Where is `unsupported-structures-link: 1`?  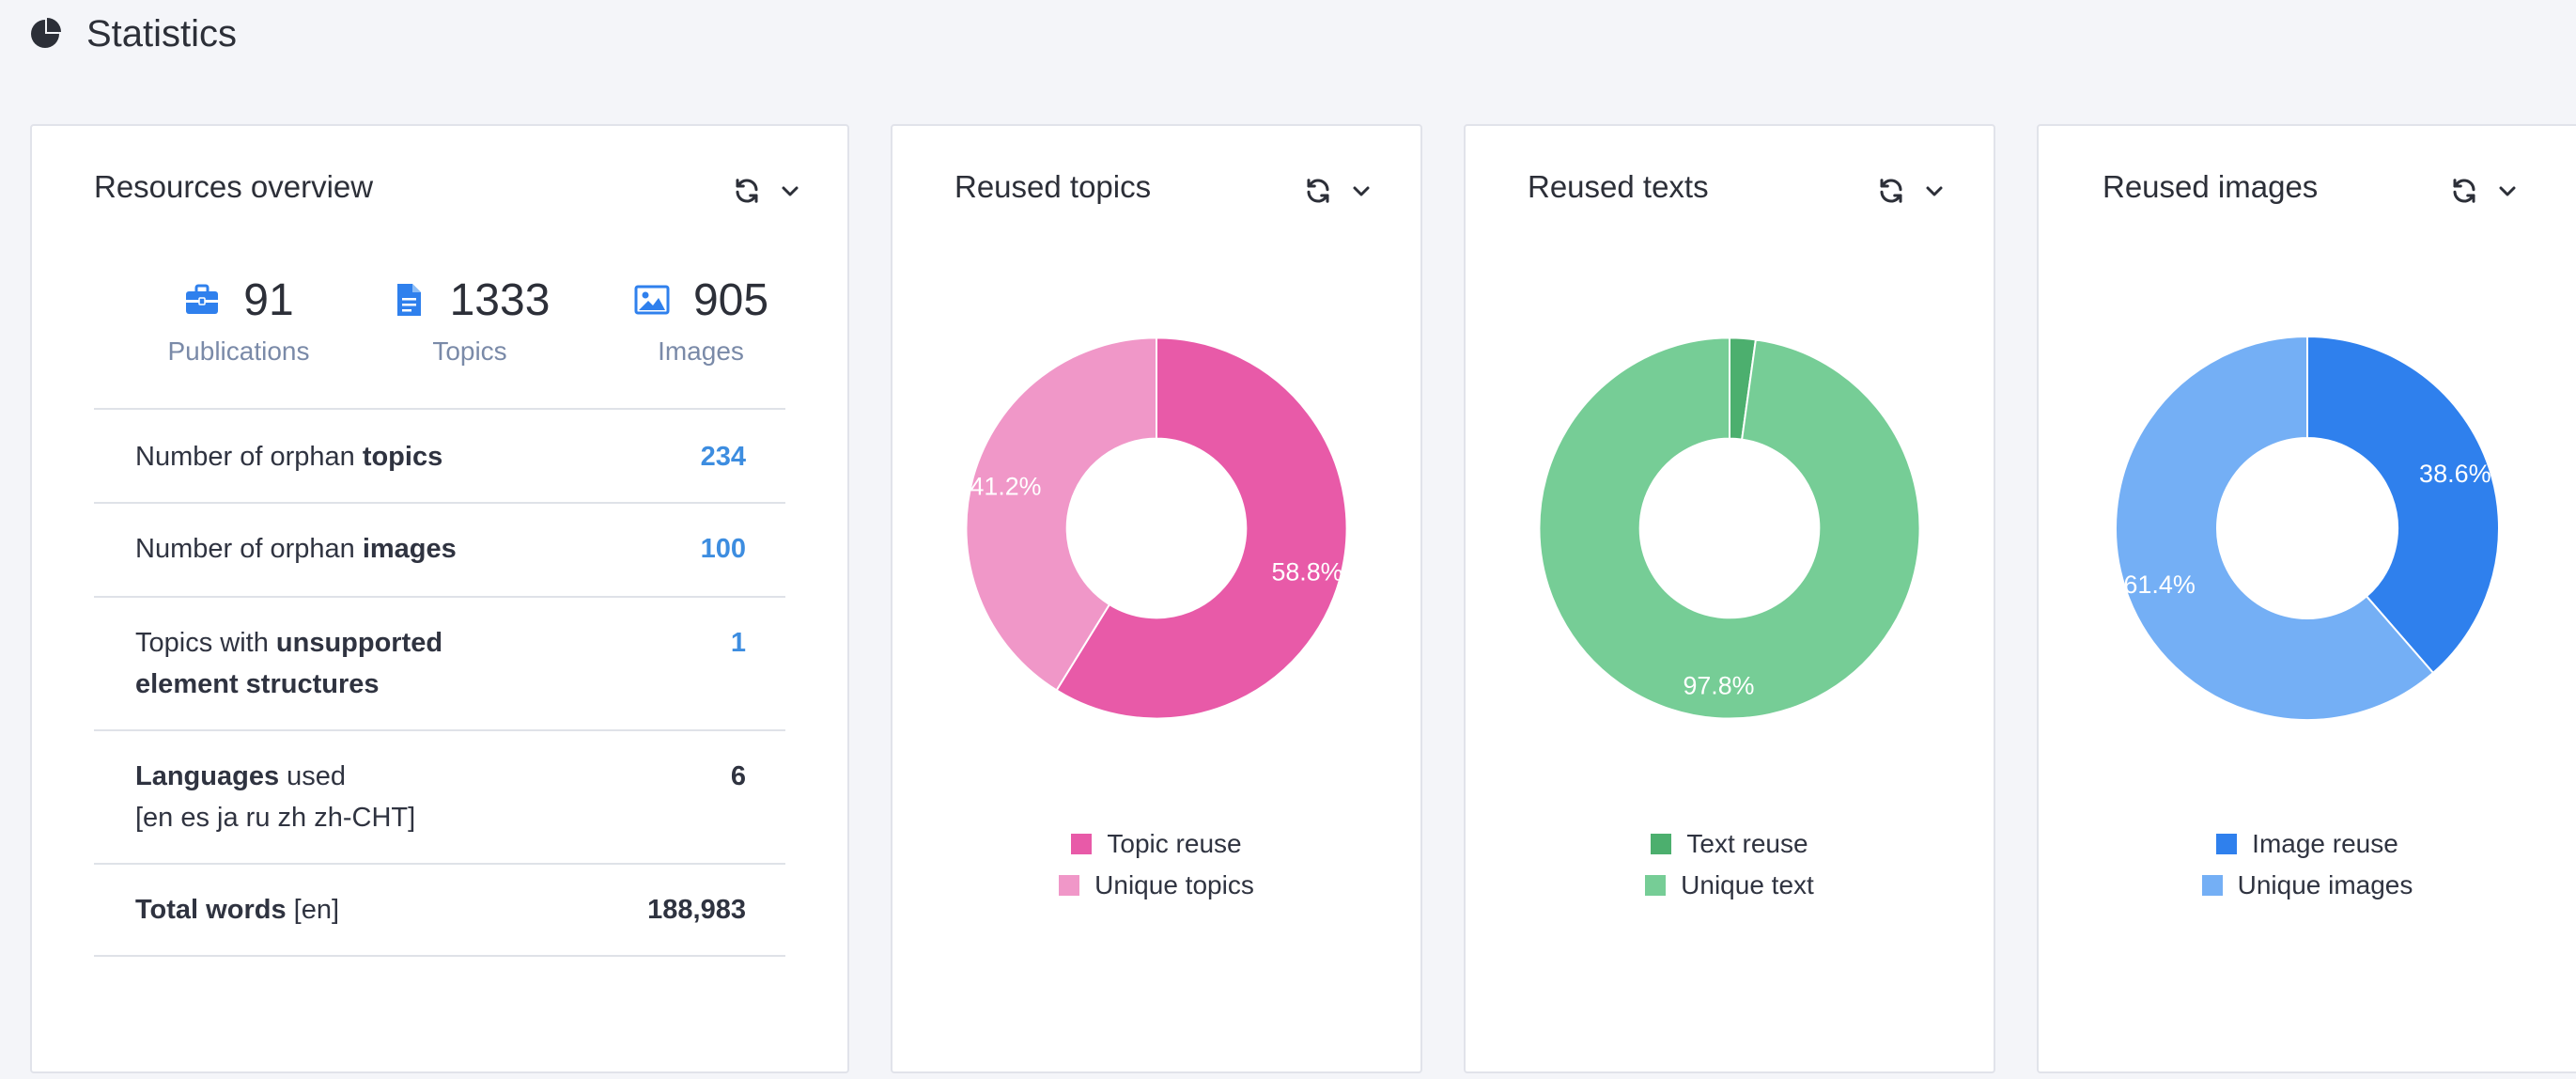 unsupported-structures-link: 1 is located at coordinates (738, 643).